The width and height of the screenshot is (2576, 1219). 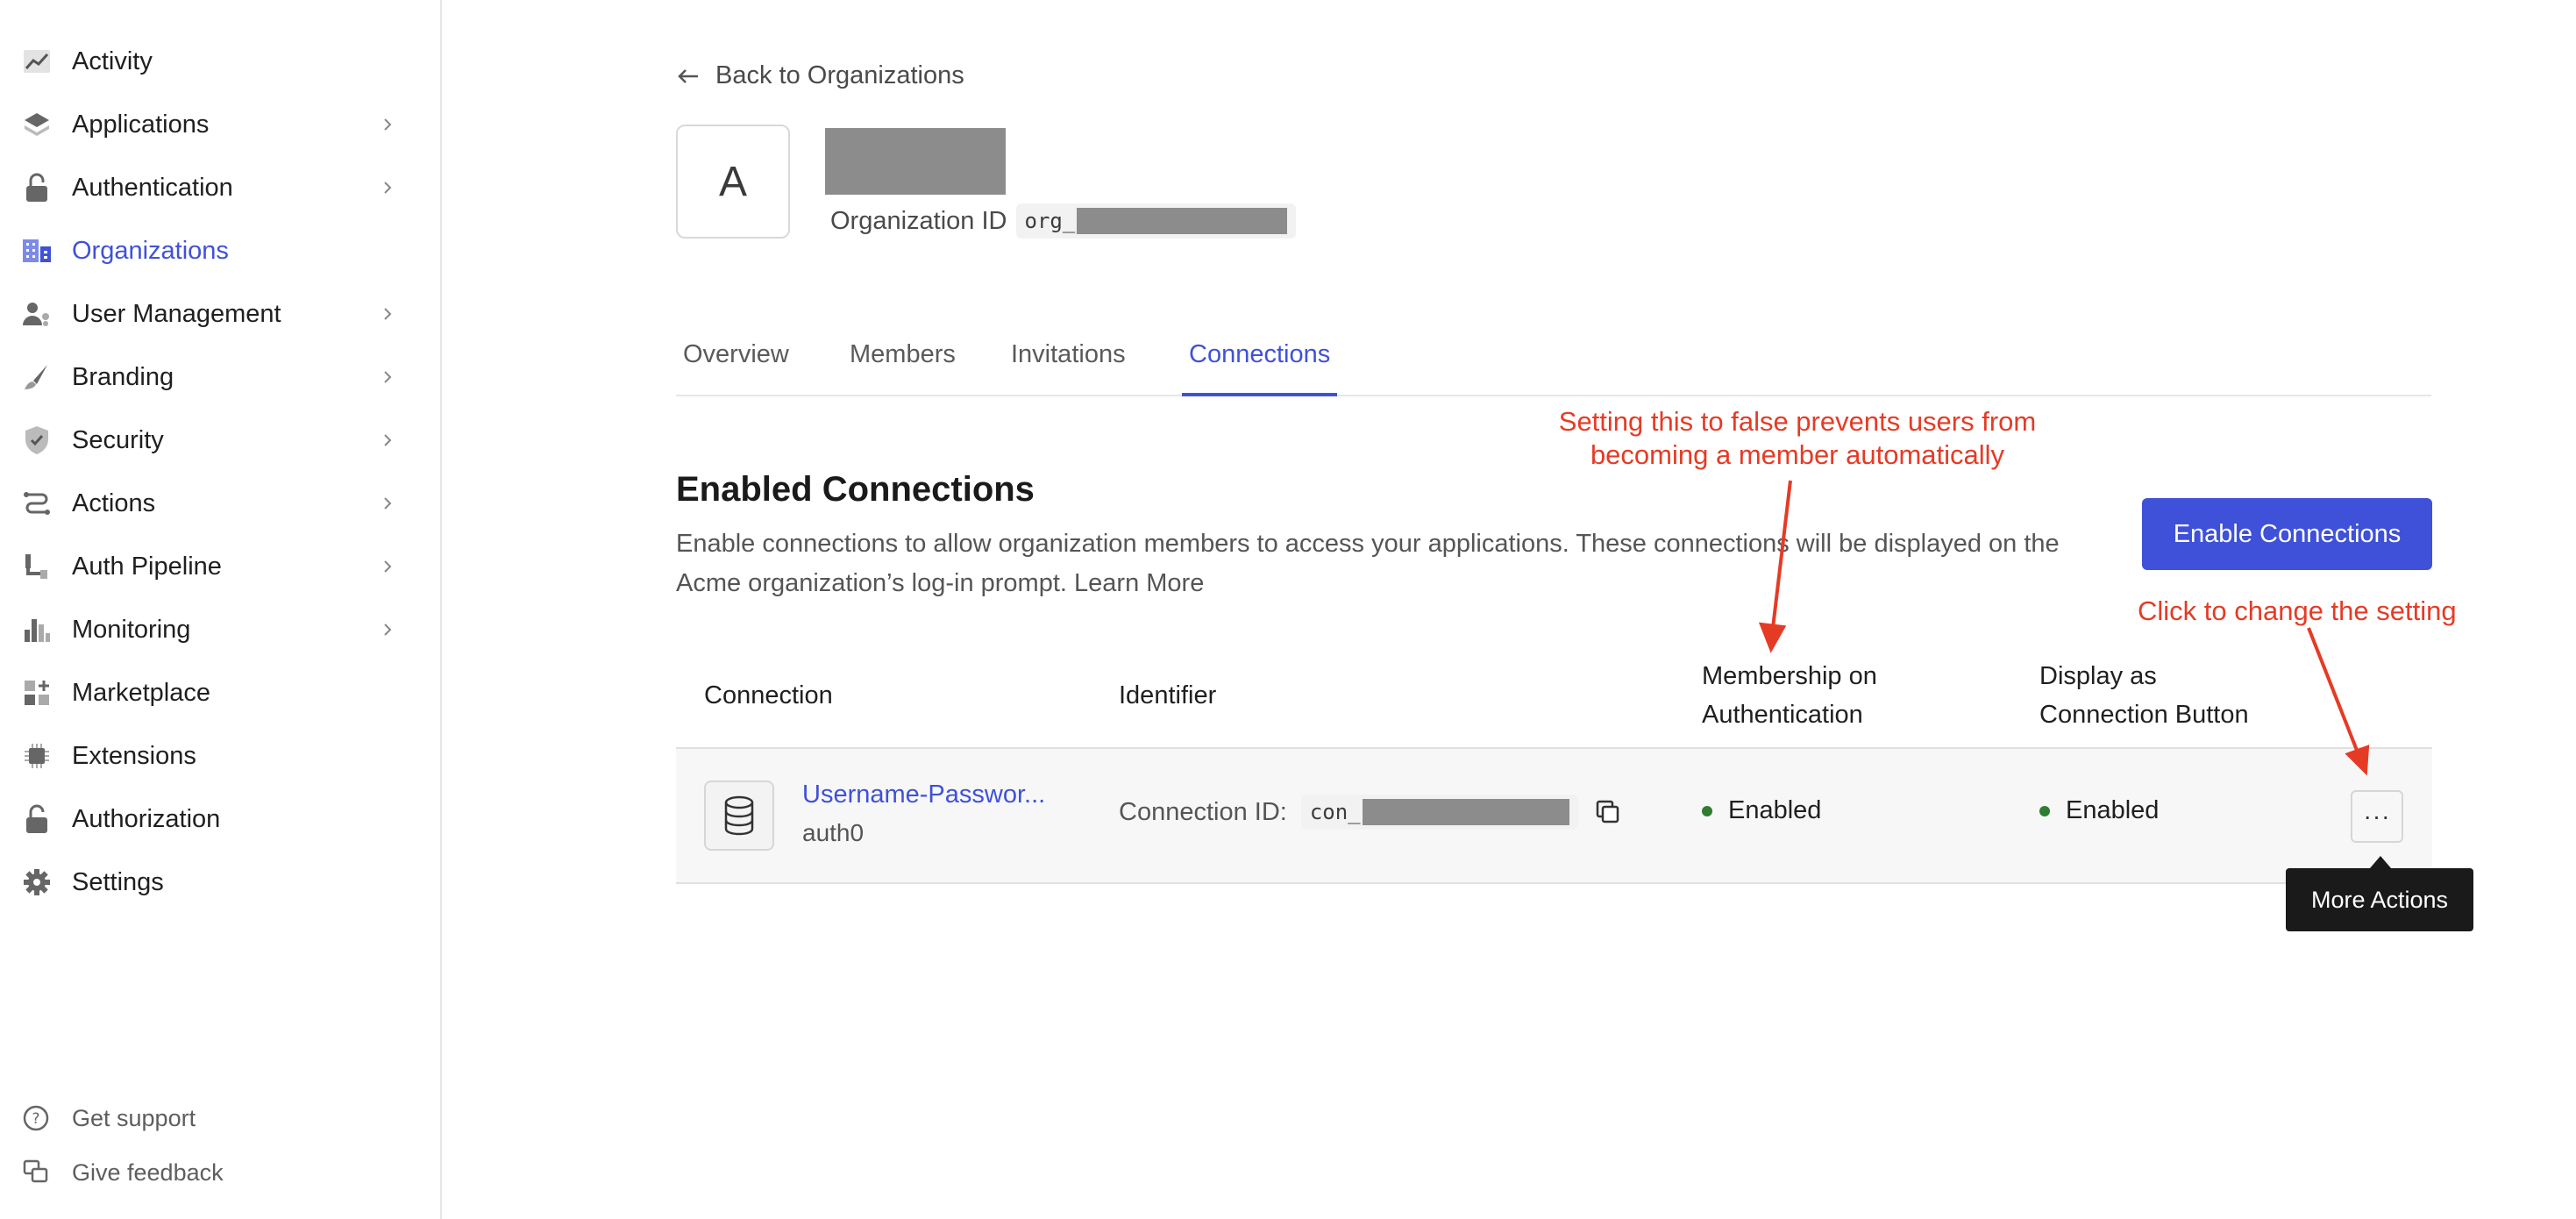 I want to click on get-support-label: Get support, so click(x=134, y=1118).